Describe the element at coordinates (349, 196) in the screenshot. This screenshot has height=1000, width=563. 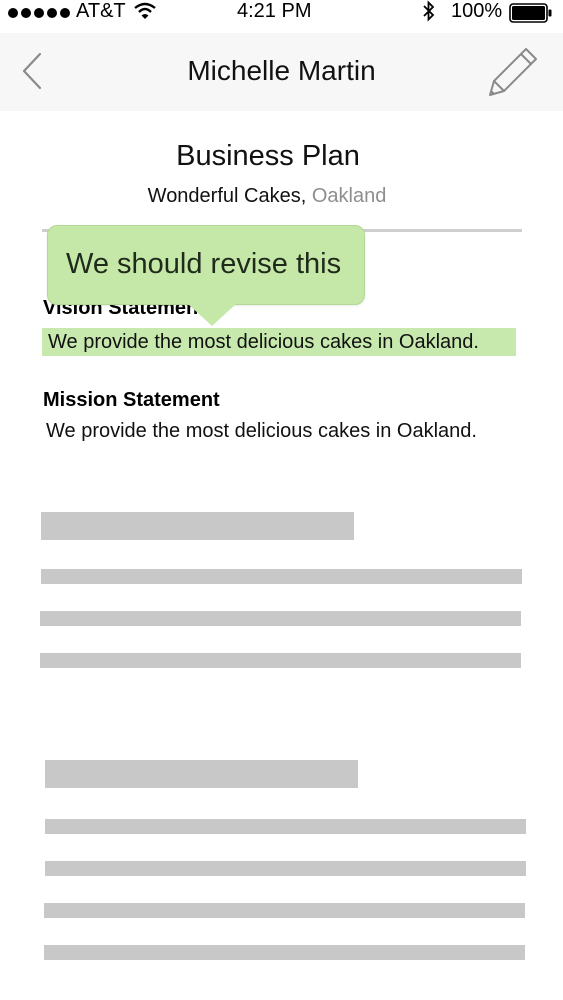
I see `company-city: Oakland` at that location.